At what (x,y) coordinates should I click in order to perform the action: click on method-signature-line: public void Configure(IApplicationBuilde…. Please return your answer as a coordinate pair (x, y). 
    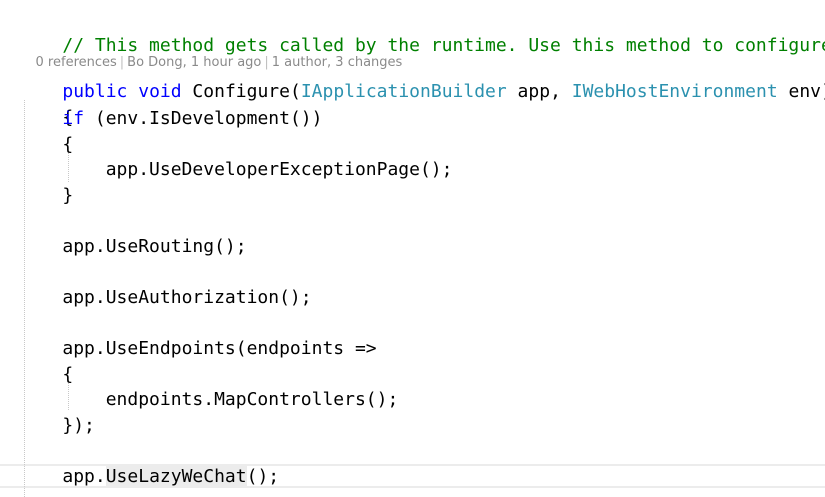
    Looking at the image, I should click on (422, 79).